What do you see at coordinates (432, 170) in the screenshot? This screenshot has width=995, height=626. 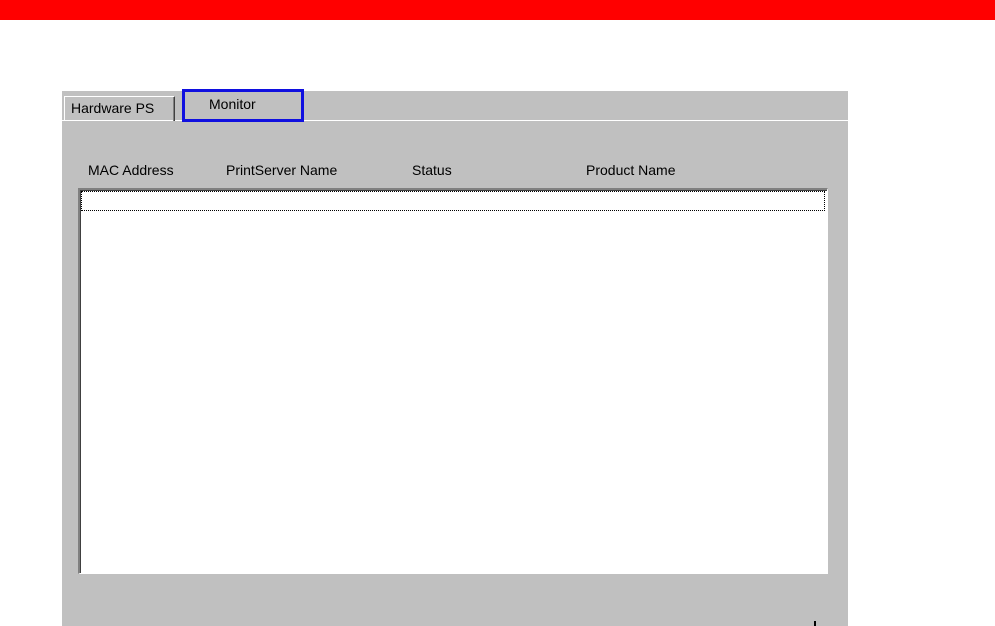 I see `column-header-status: Status` at bounding box center [432, 170].